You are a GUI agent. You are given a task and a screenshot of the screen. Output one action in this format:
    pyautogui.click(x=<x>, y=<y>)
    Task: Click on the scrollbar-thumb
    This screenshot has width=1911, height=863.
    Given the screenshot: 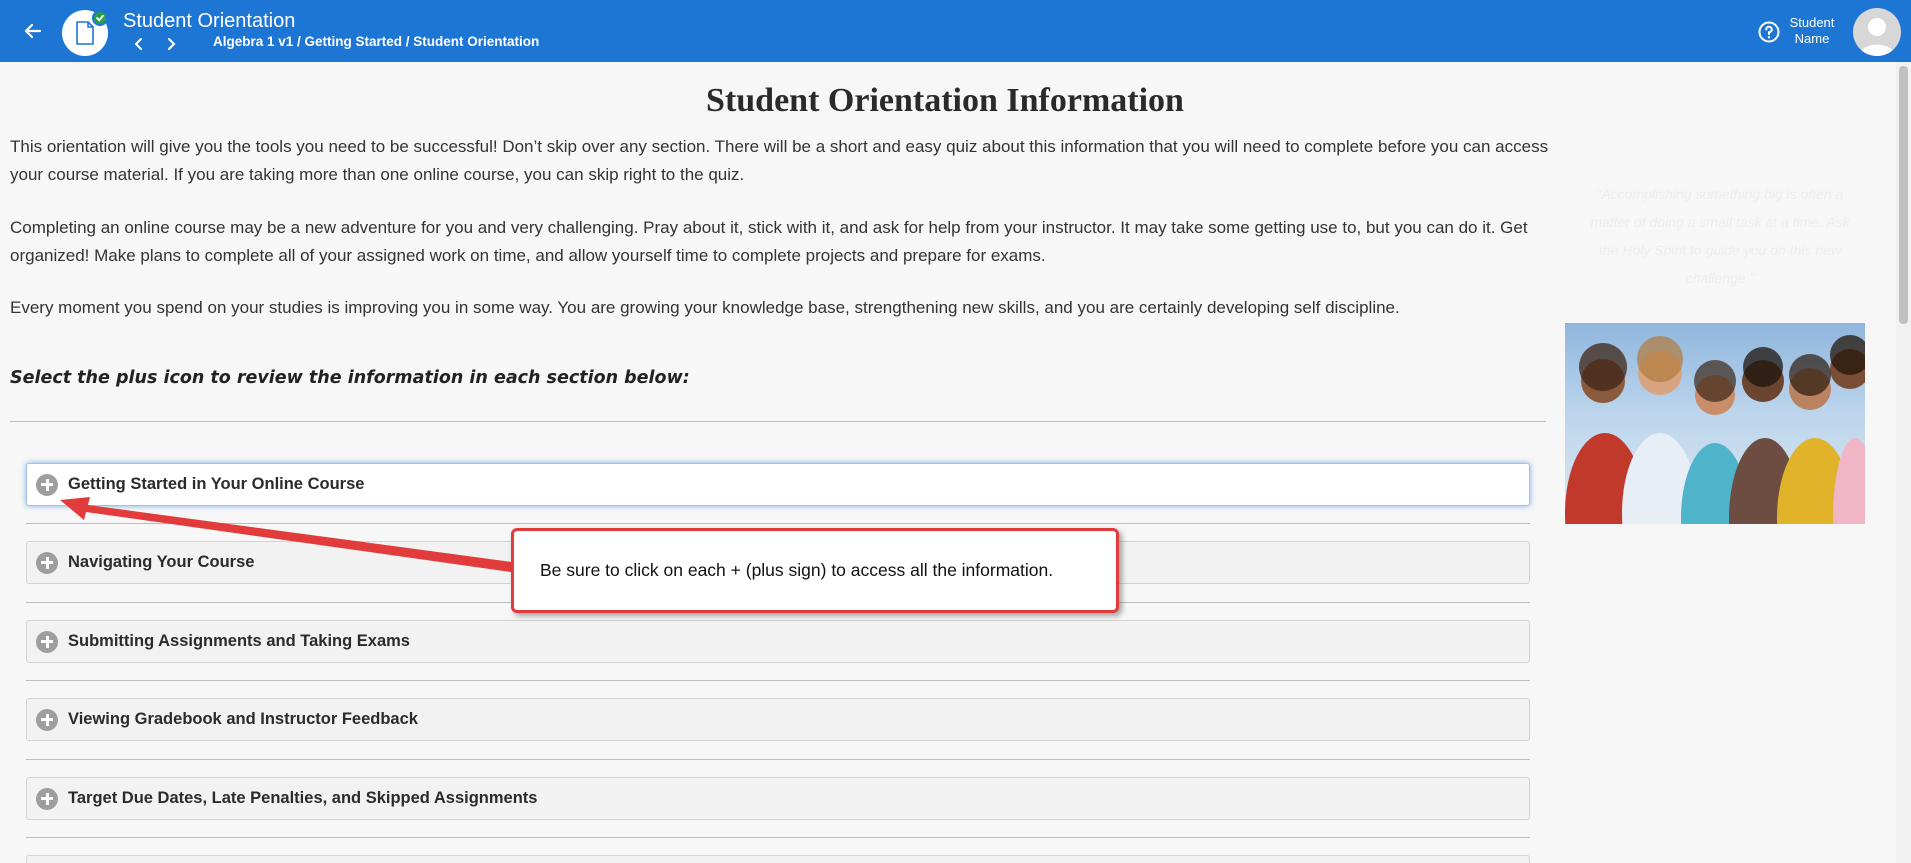 What is the action you would take?
    pyautogui.click(x=1903, y=195)
    